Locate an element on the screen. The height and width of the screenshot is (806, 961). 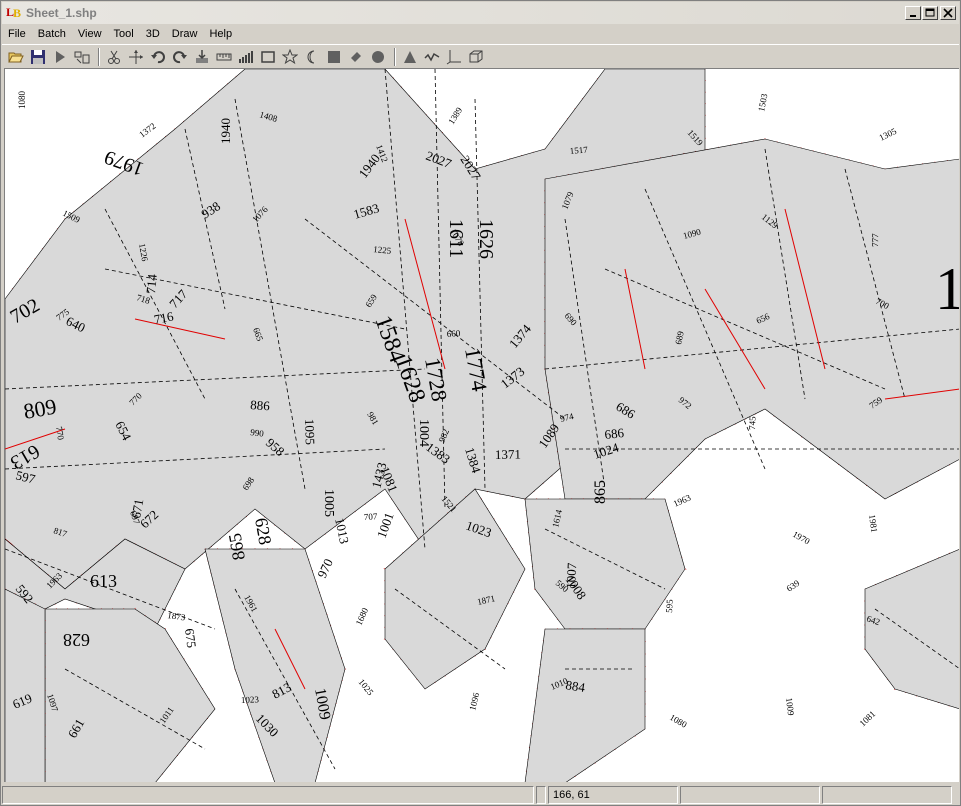
fold-label: 1371 is located at coordinates (508, 454).